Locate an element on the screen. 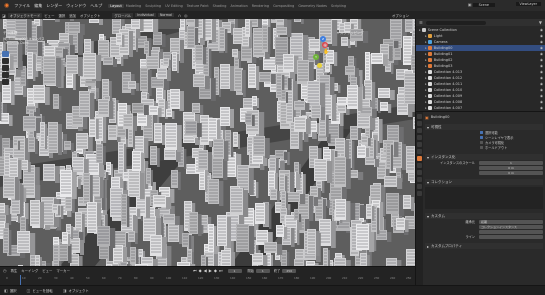 The height and width of the screenshot is (295, 545). section-custom-props: ▸ カスタムプロパティ is located at coordinates (484, 246).